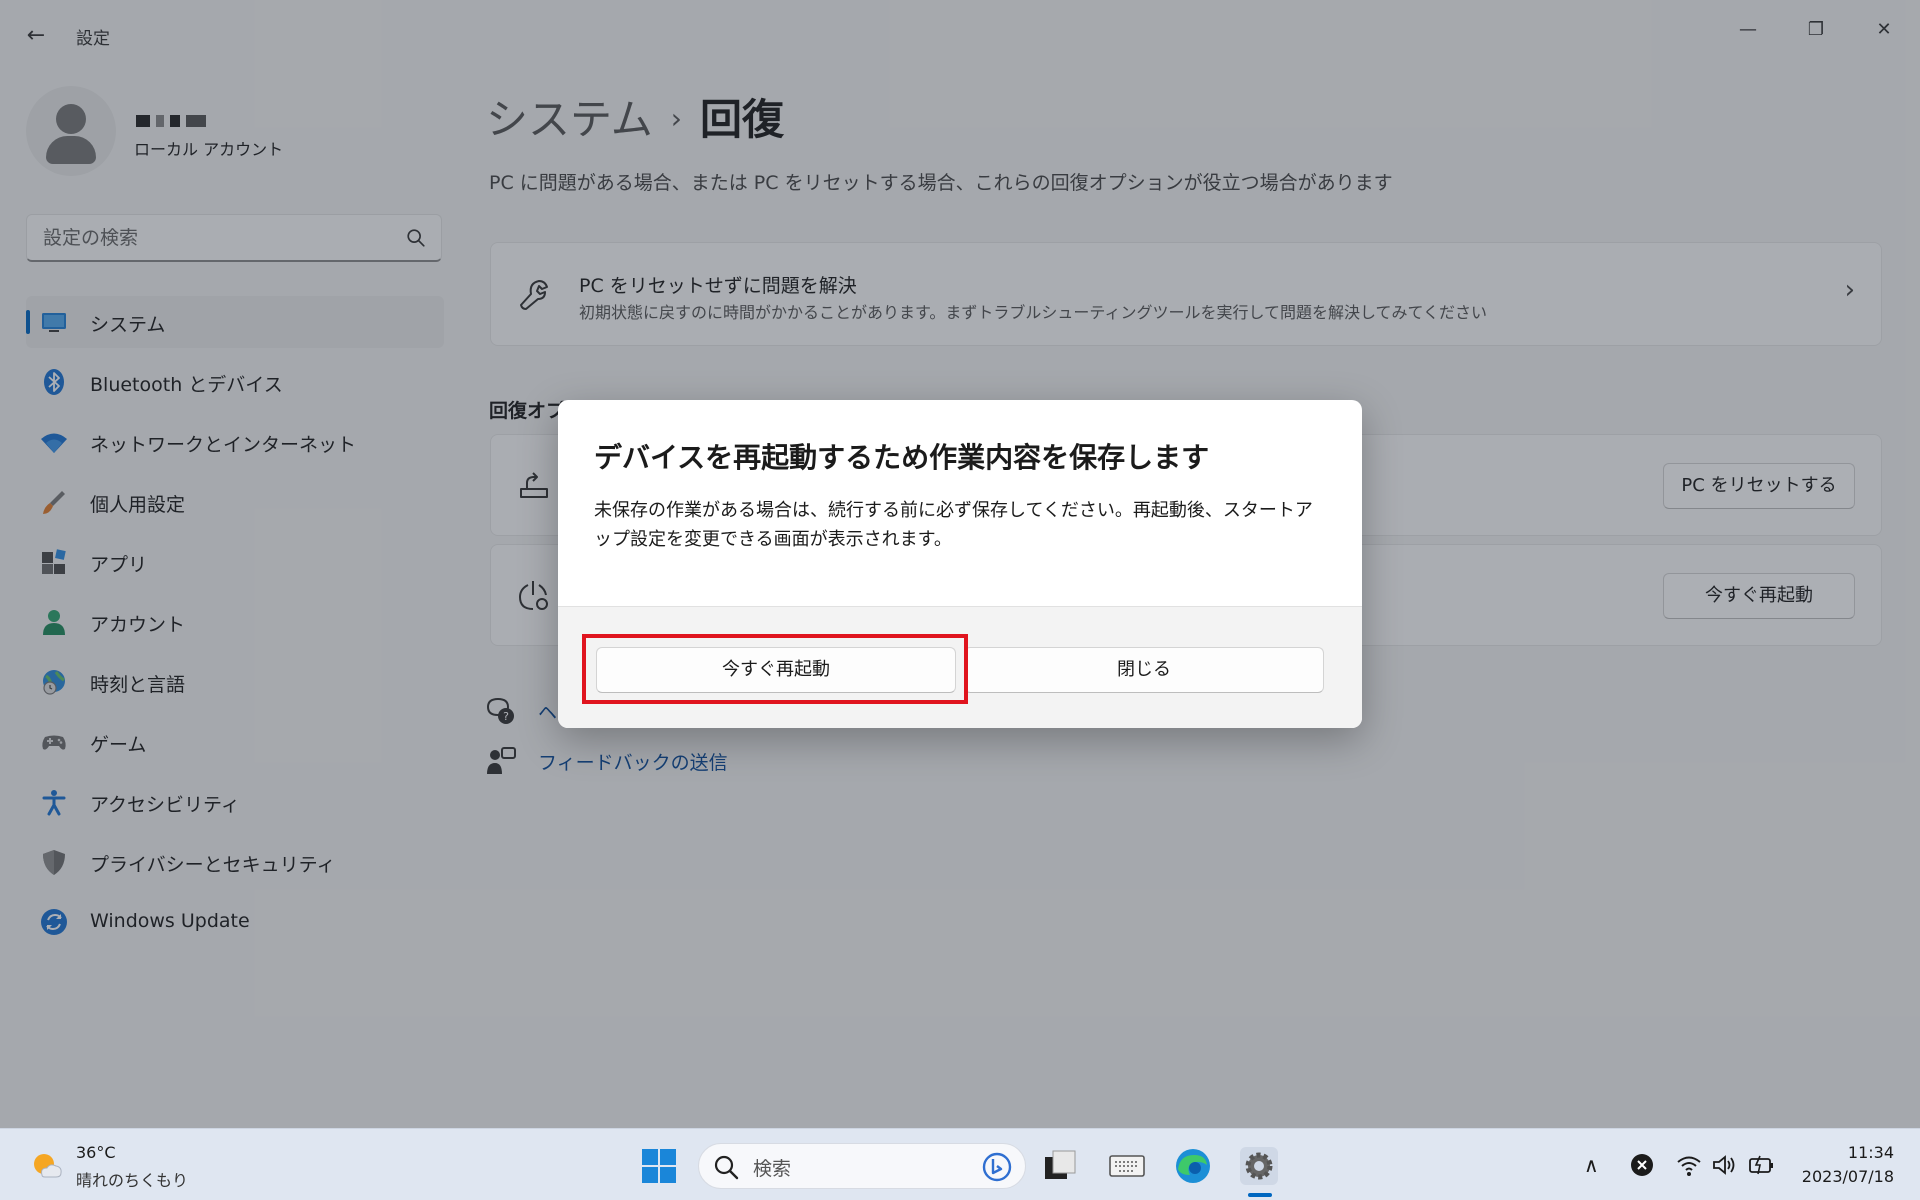 This screenshot has height=1200, width=1920. Describe the element at coordinates (1259, 1166) in the screenshot. I see `settings-gear-icon` at that location.